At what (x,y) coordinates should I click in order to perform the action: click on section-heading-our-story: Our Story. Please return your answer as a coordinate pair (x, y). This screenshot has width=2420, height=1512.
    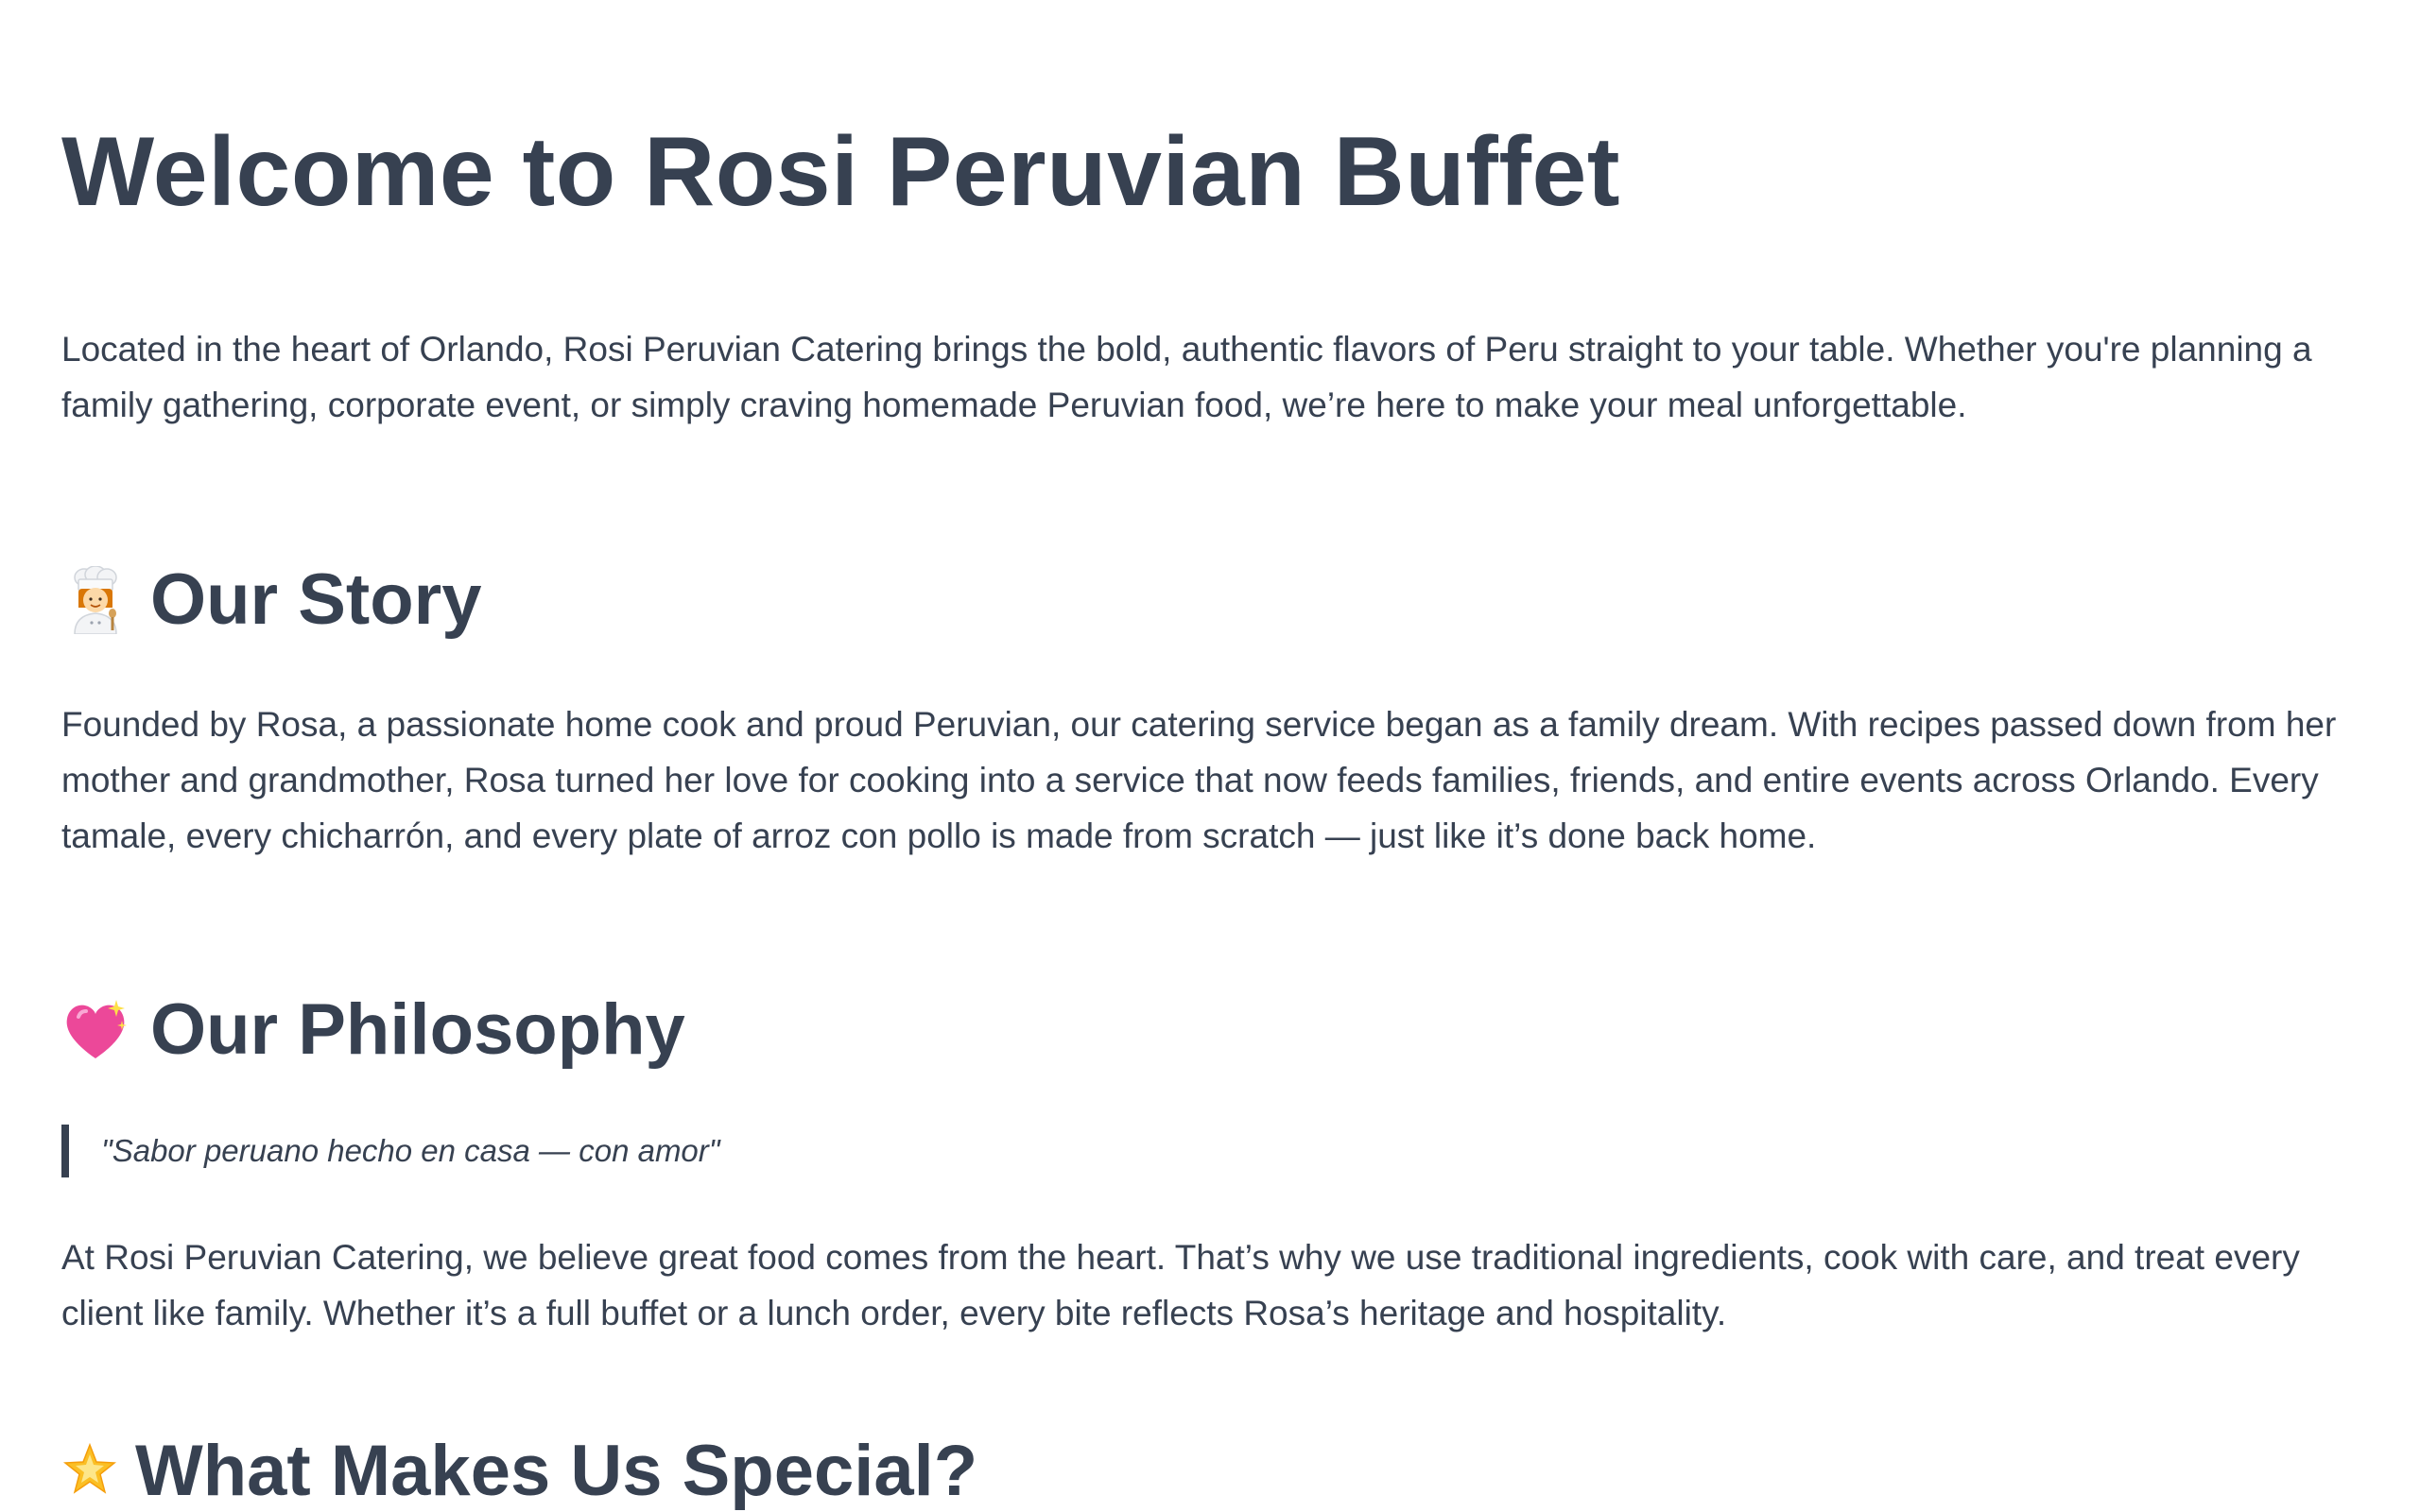
    Looking at the image, I should click on (271, 600).